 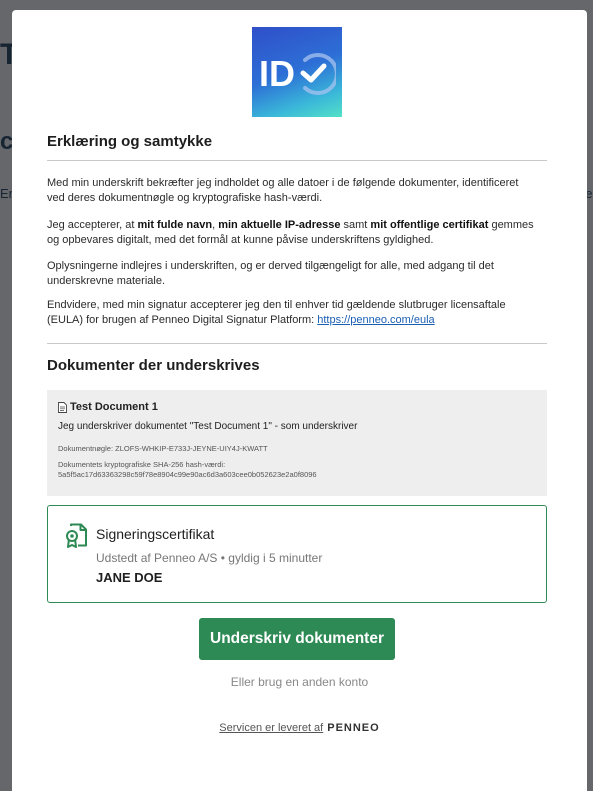 What do you see at coordinates (297, 343) in the screenshot?
I see `documents-divider` at bounding box center [297, 343].